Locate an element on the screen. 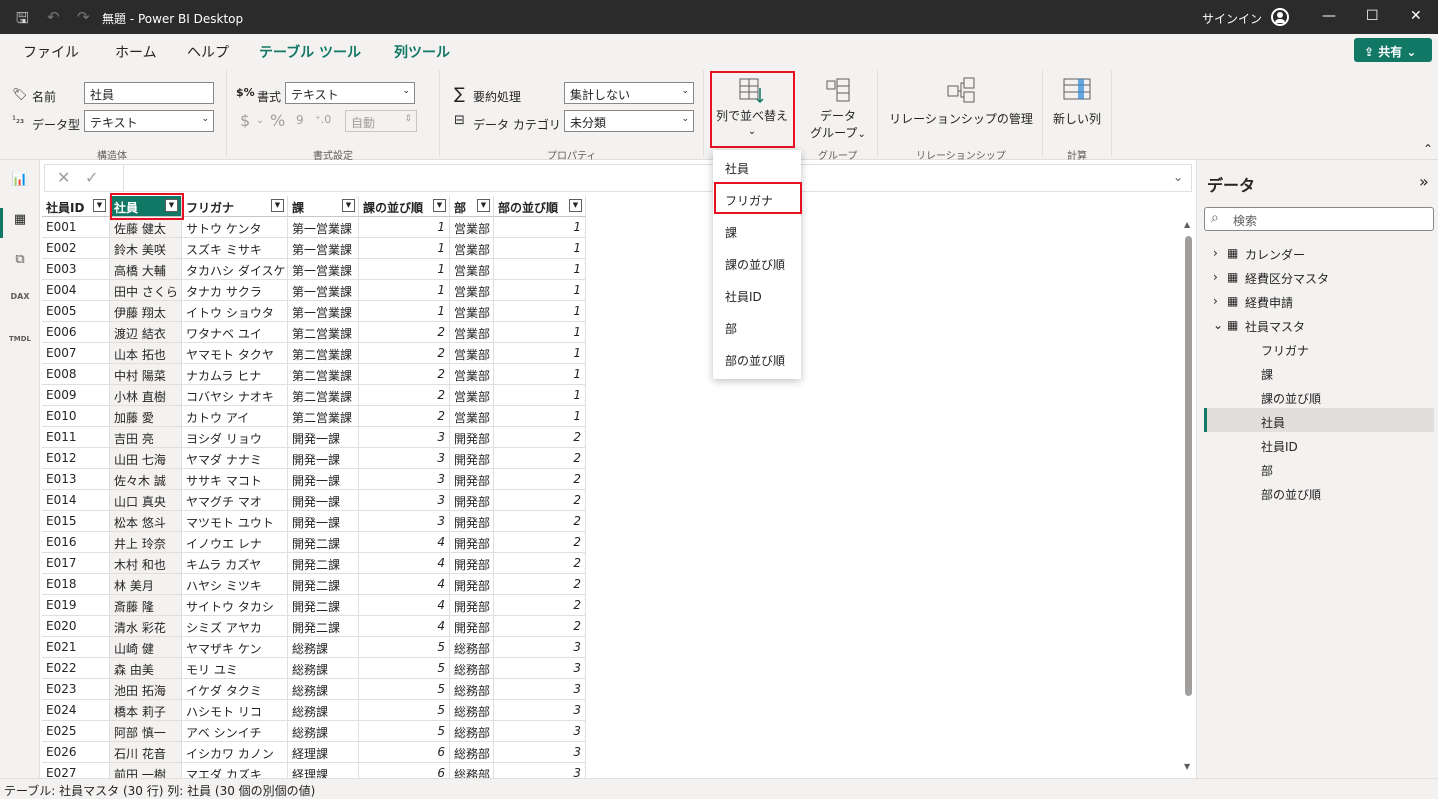 Image resolution: width=1438 pixels, height=799 pixels. table-item: 経費申請 is located at coordinates (1269, 302).